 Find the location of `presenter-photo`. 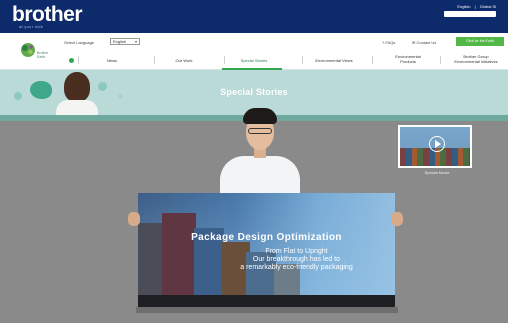

presenter-photo is located at coordinates (260, 153).